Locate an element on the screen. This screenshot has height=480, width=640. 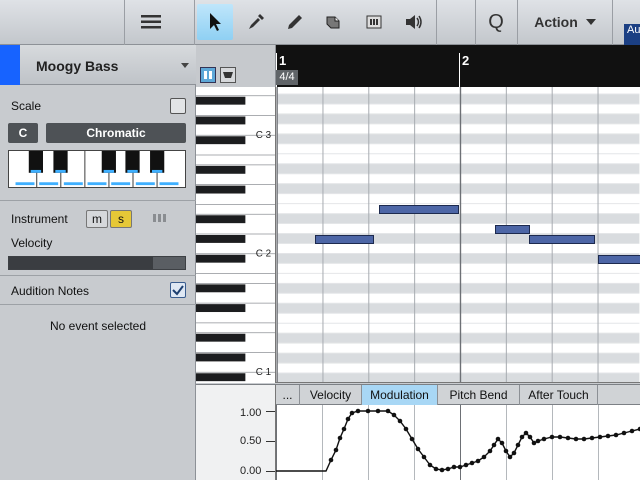
pencil-tool is located at coordinates (295, 22).